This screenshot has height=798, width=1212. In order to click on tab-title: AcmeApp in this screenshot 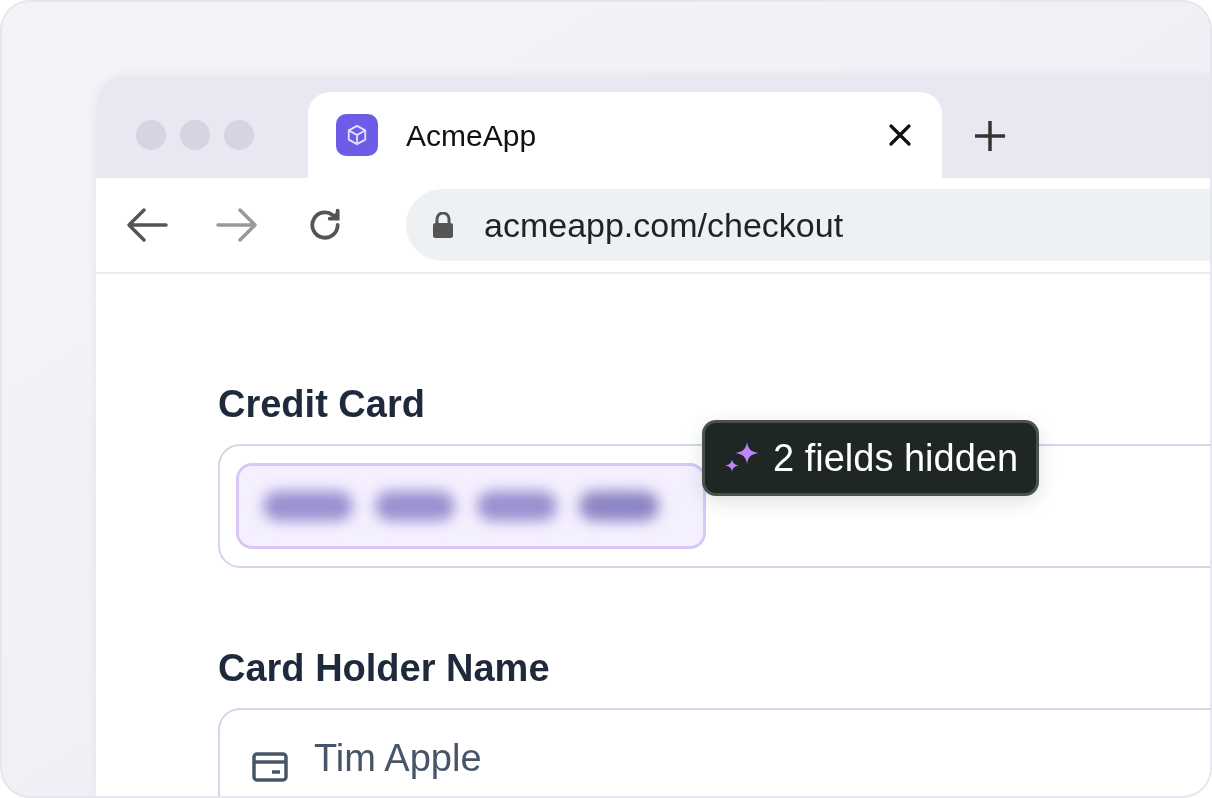, I will do `click(471, 135)`.